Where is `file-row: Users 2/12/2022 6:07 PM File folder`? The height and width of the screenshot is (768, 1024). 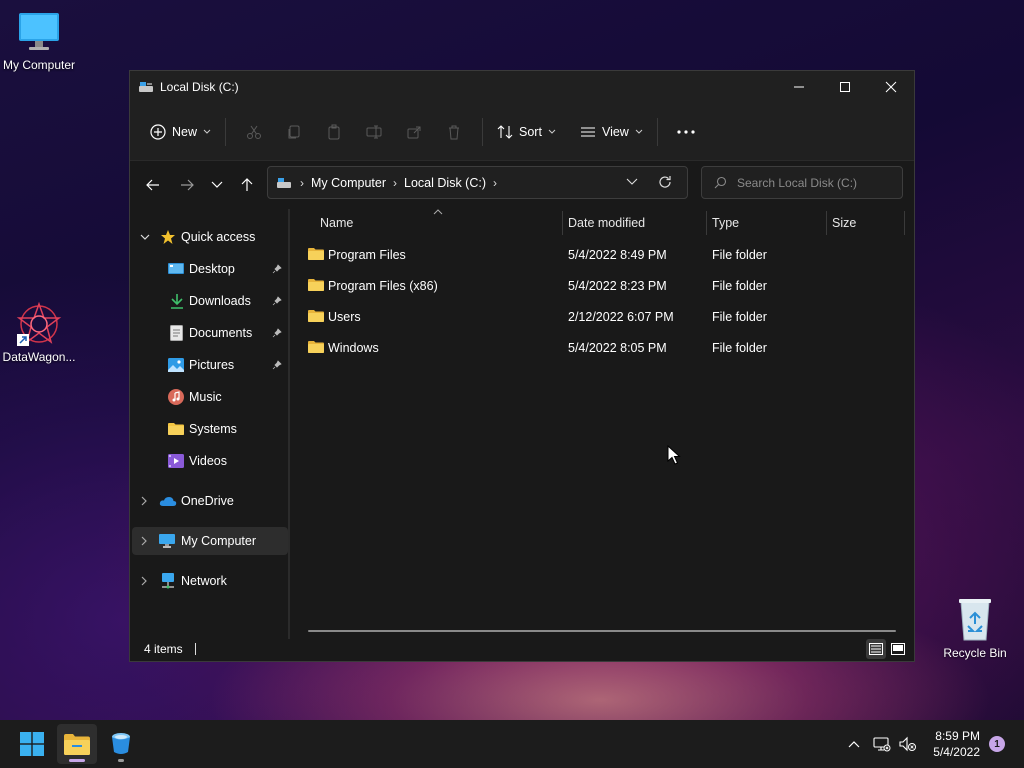
file-row: Users 2/12/2022 6:07 PM File folder is located at coordinates (601, 317).